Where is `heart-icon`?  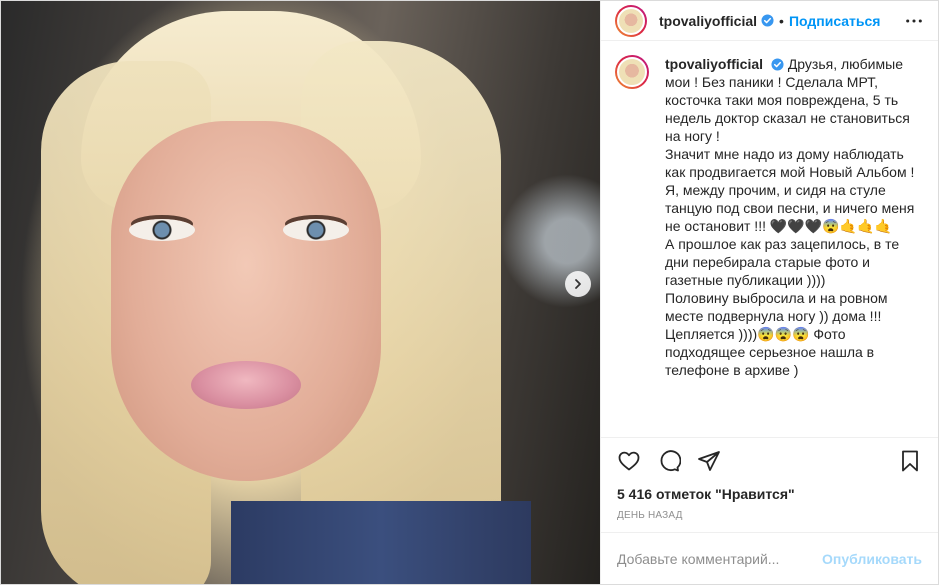
heart-icon is located at coordinates (629, 461).